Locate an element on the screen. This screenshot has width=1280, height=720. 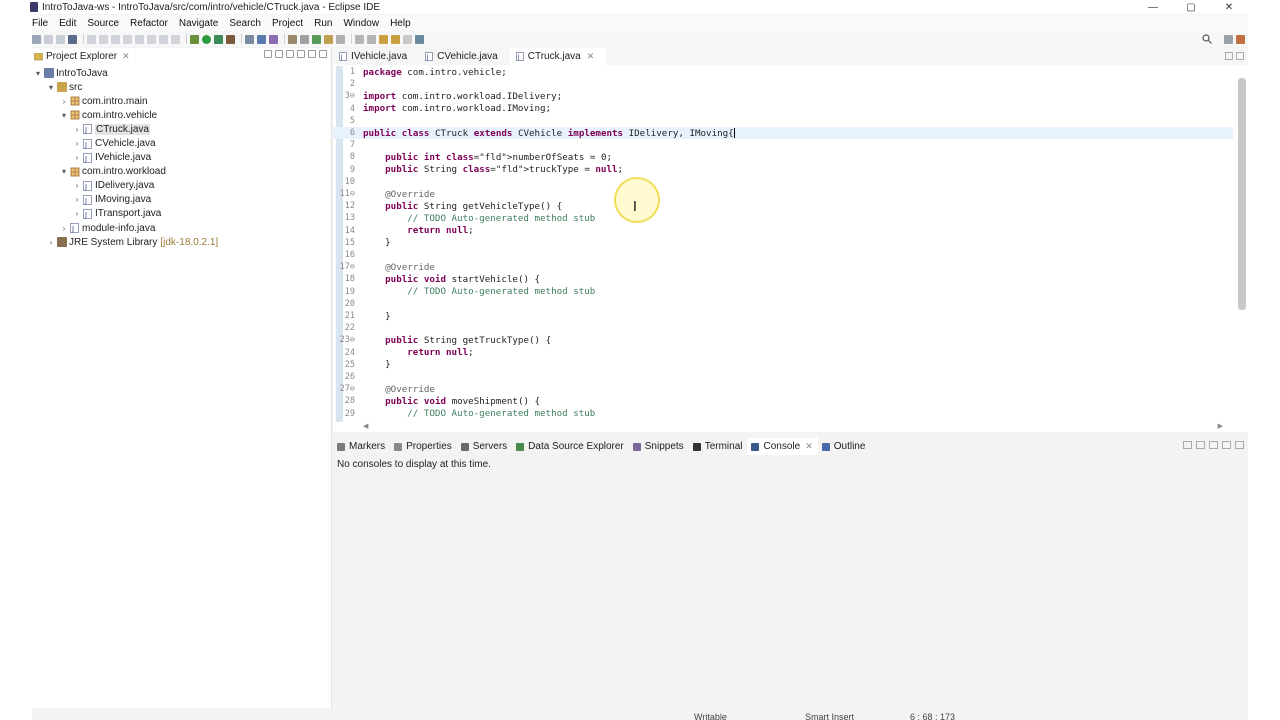
scroll-left-arrow-icon: ◀ is located at coordinates (365, 426).